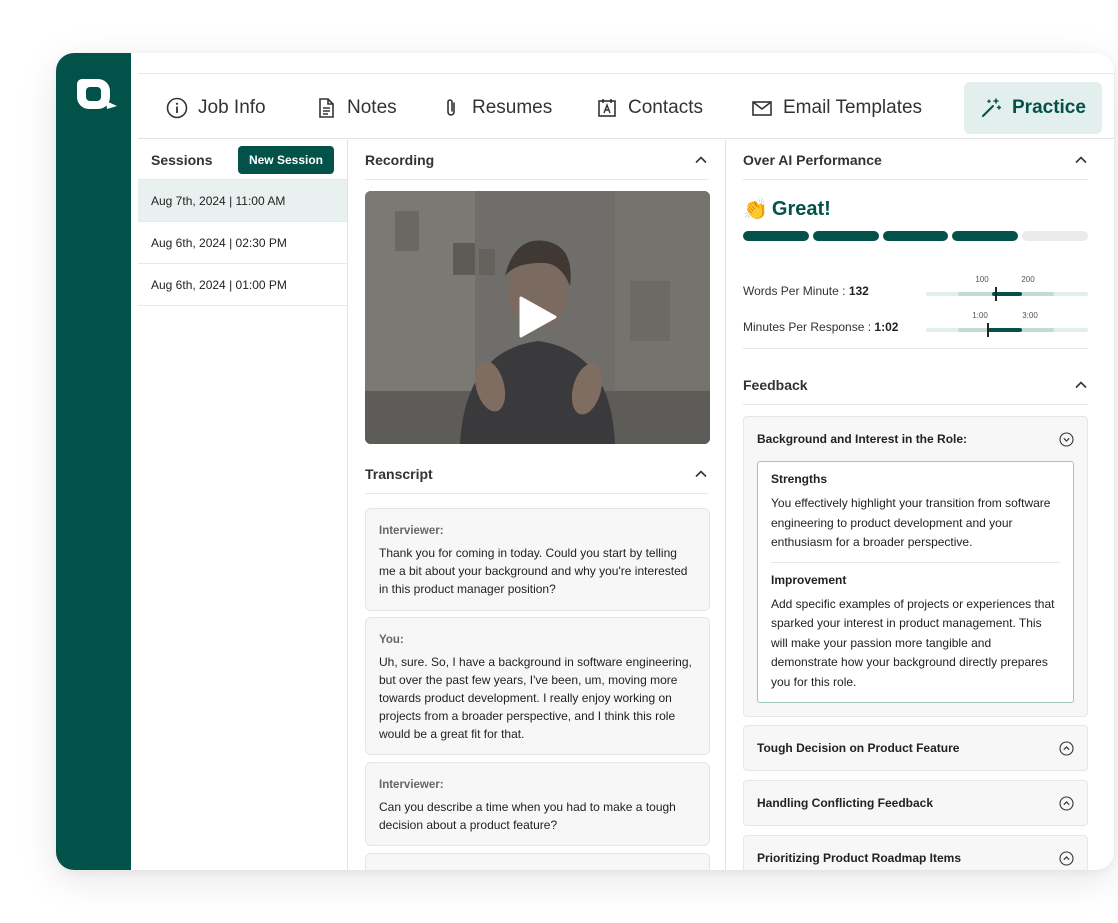 Image resolution: width=1118 pixels, height=923 pixels. Describe the element at coordinates (1055, 236) in the screenshot. I see `rating-segment-empty` at that location.